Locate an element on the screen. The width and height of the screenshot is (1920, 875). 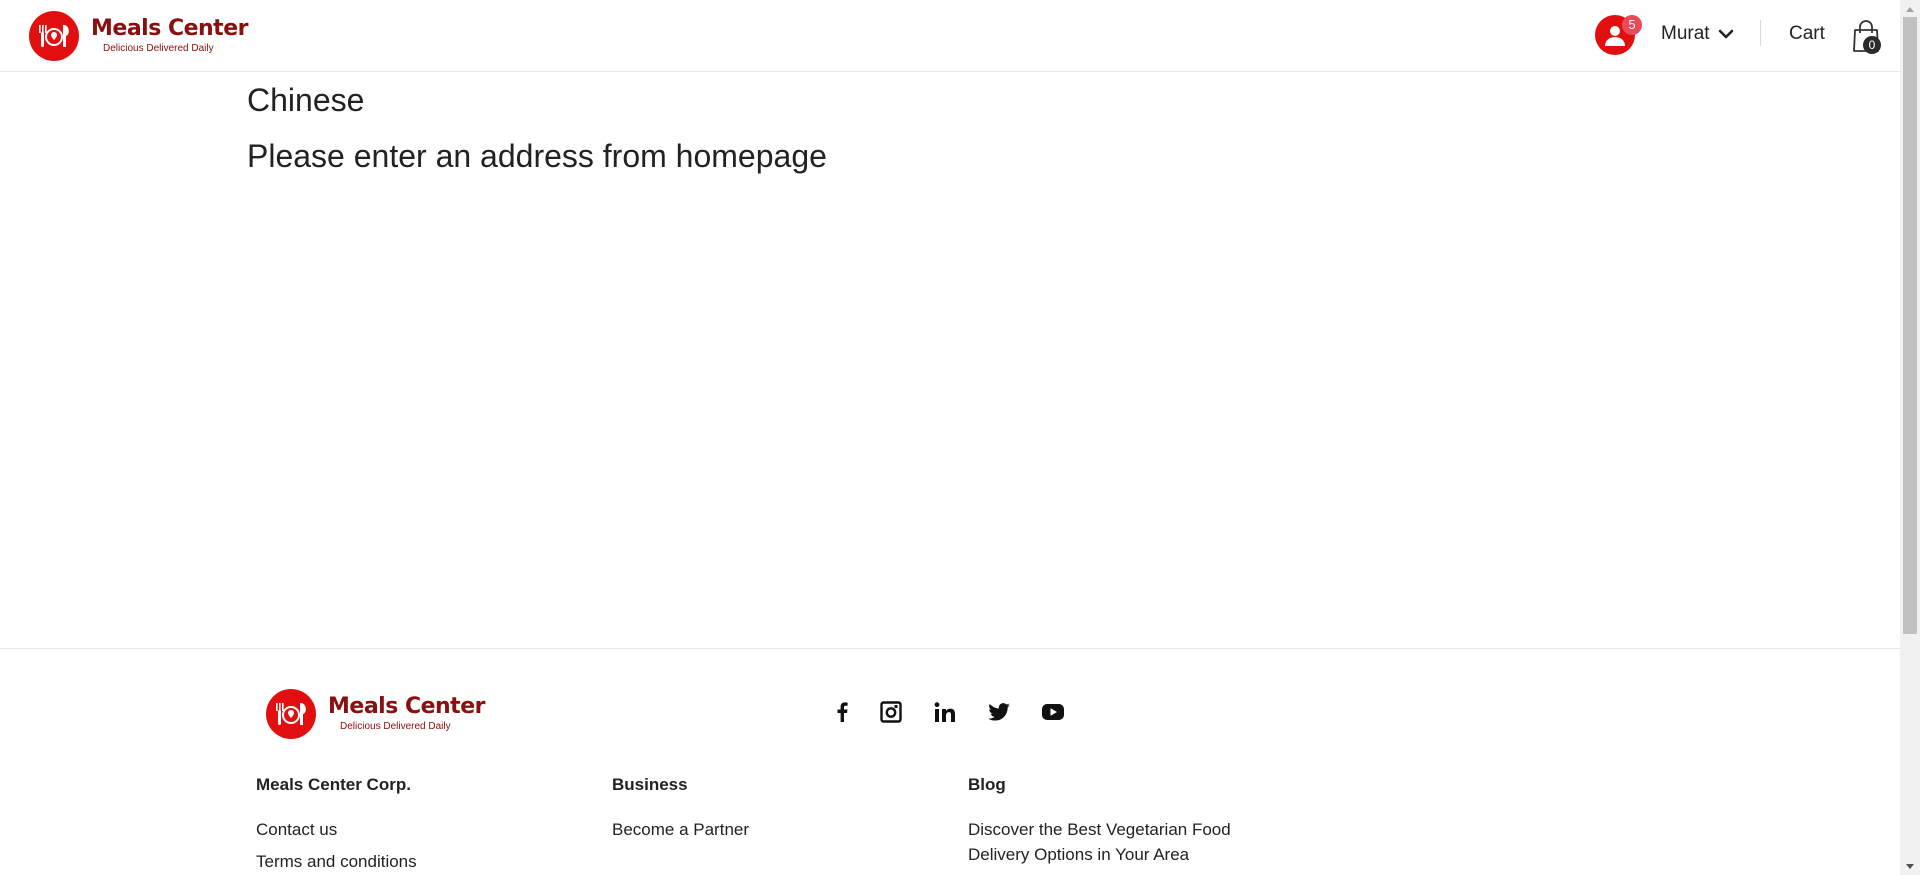
youtube-icon is located at coordinates (1053, 712).